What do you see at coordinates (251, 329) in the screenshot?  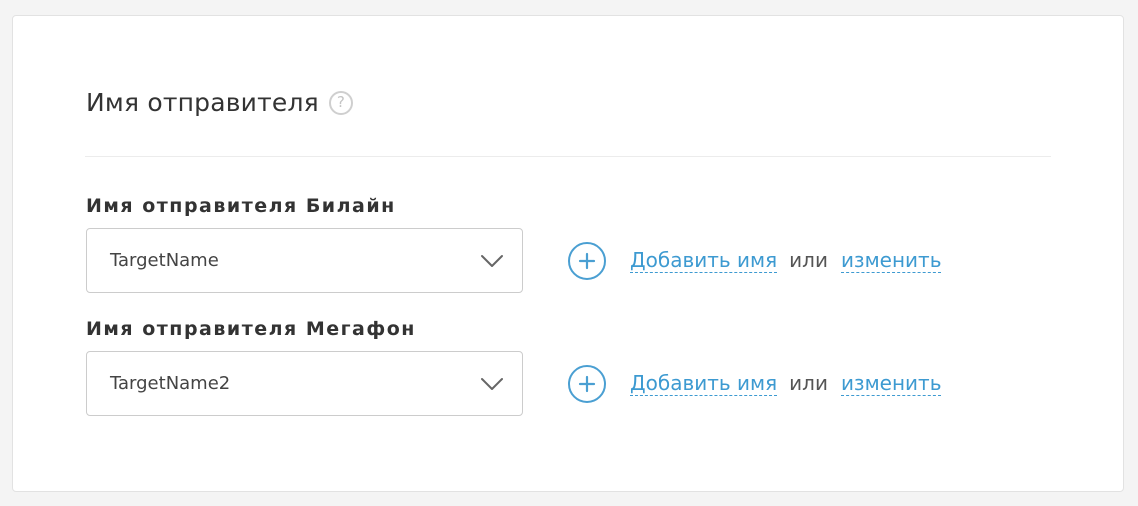 I see `field-label: Имя отправителя Мегафон` at bounding box center [251, 329].